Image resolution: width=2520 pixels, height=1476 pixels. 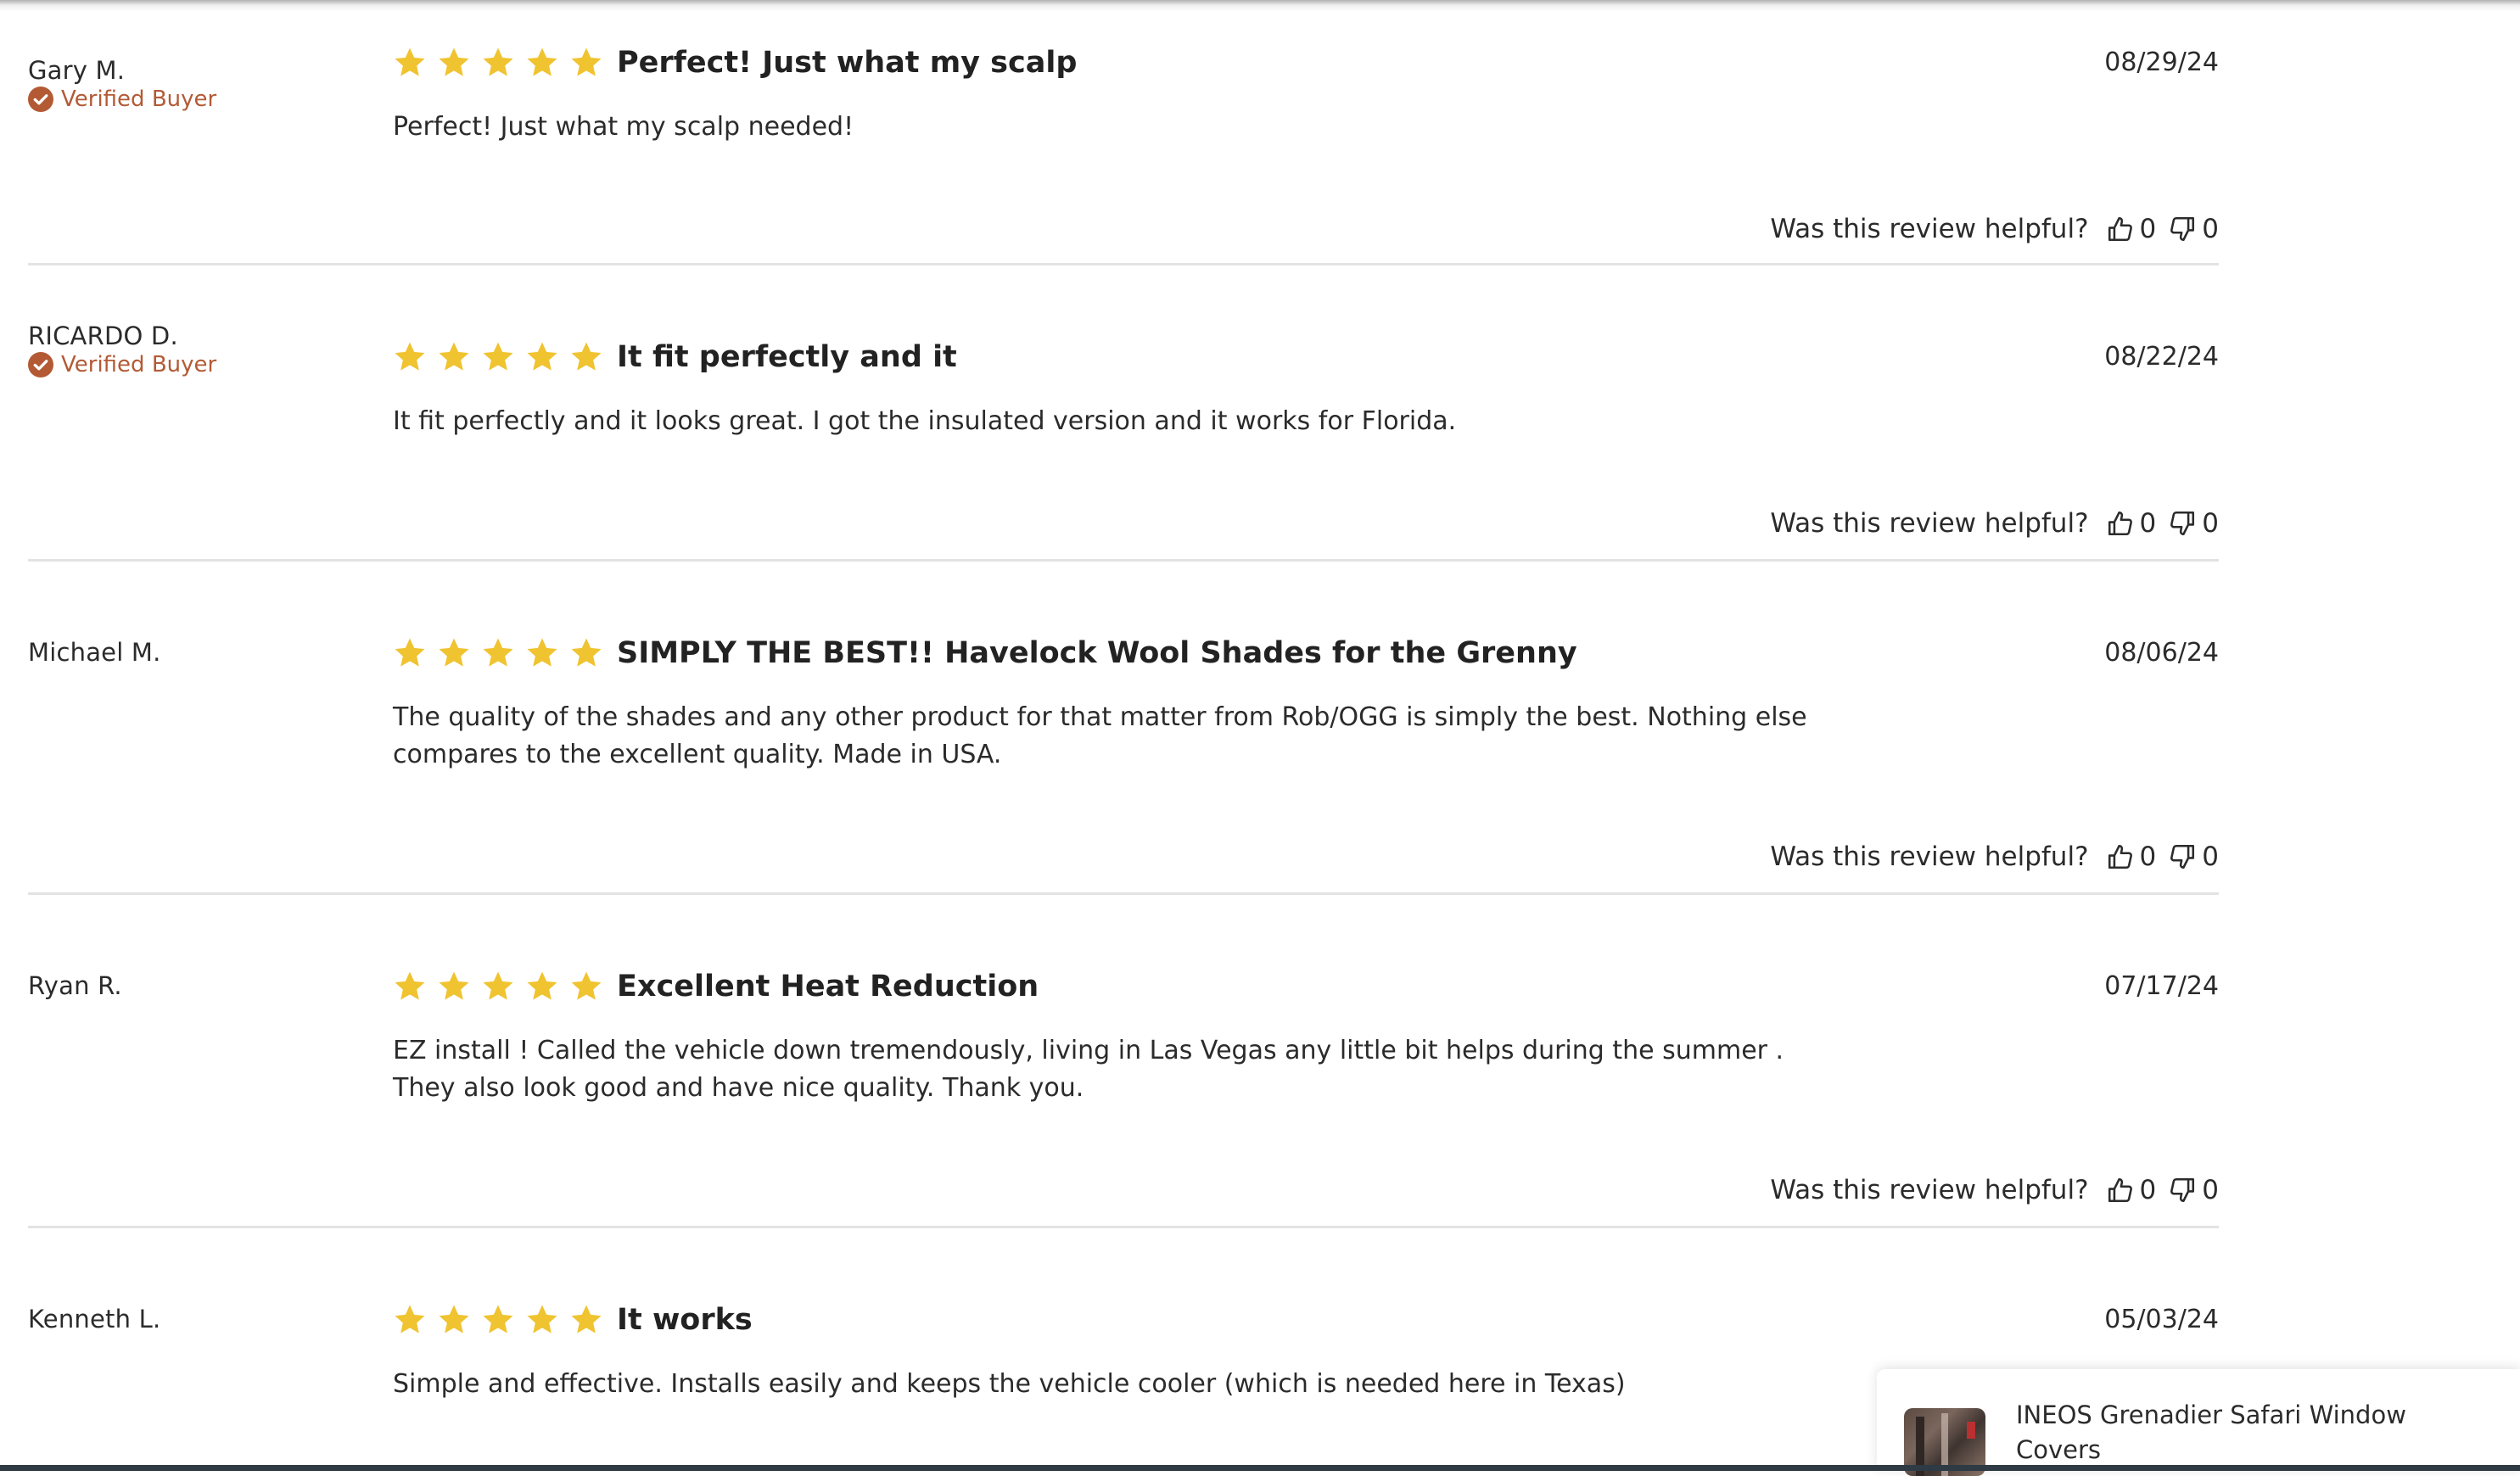 I want to click on review-date: 08/22/24, so click(x=2162, y=357).